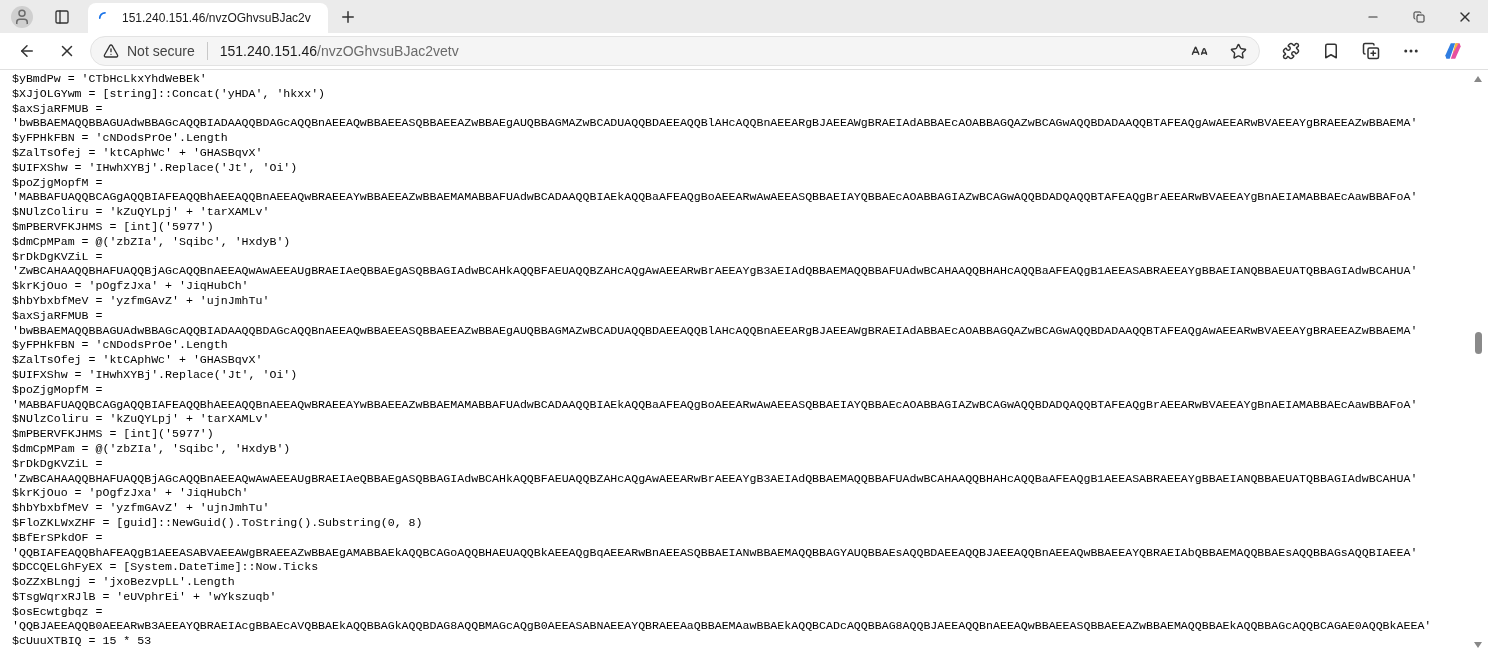 This screenshot has width=1488, height=654. What do you see at coordinates (110, 79) in the screenshot?
I see `code-line: $yBmdPw = 'CTbHcLkxYhdWeBEk'` at bounding box center [110, 79].